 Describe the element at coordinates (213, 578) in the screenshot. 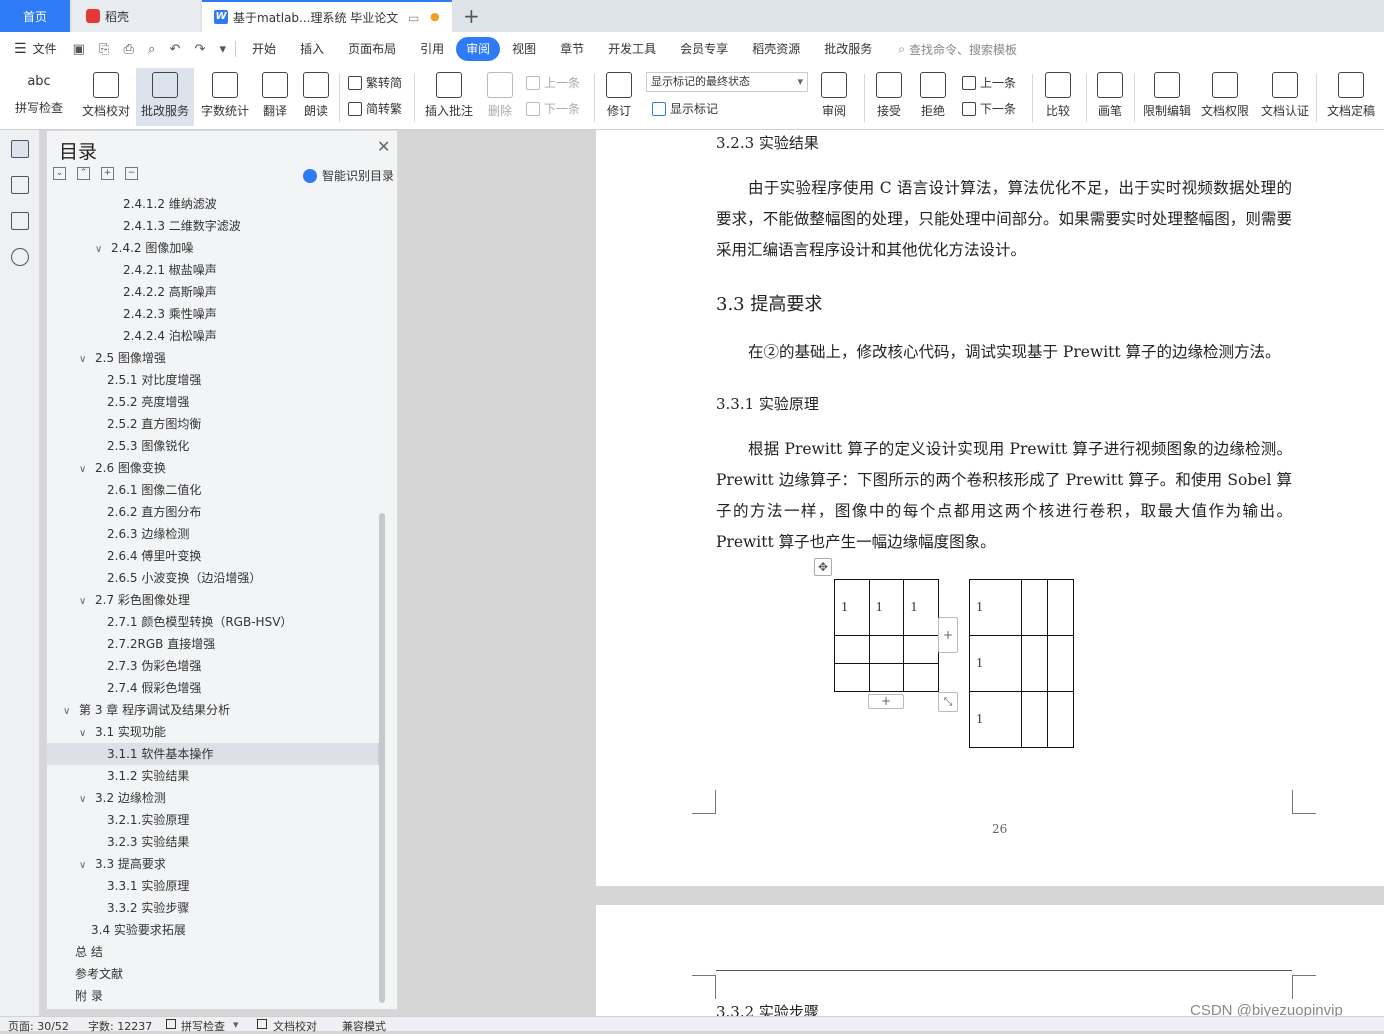

I see `toc-item: 2.6.5 小波变换（边沿增强）` at that location.